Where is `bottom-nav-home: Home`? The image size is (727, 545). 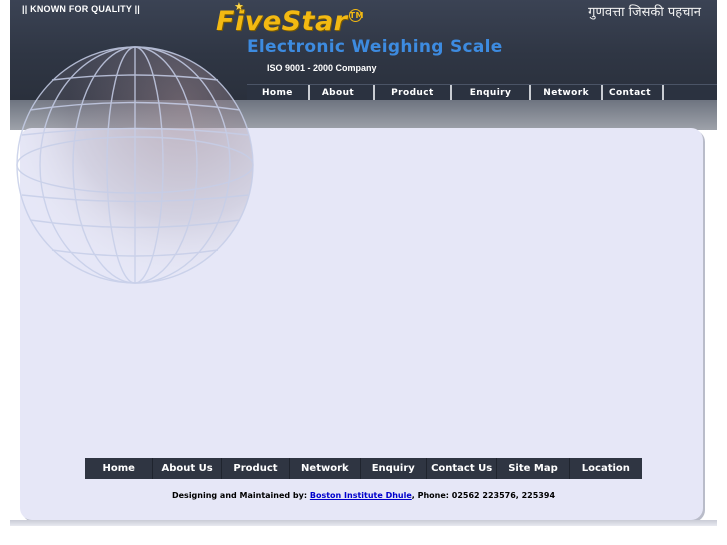
bottom-nav-home: Home is located at coordinates (119, 468).